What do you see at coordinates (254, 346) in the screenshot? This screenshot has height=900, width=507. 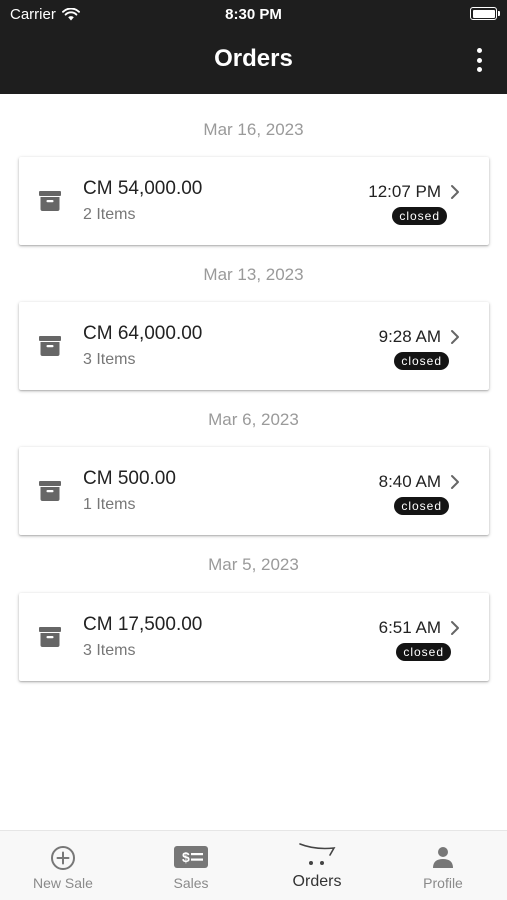 I see `order-card: CM 64,000.00 3 Items 9:28 AM closed` at bounding box center [254, 346].